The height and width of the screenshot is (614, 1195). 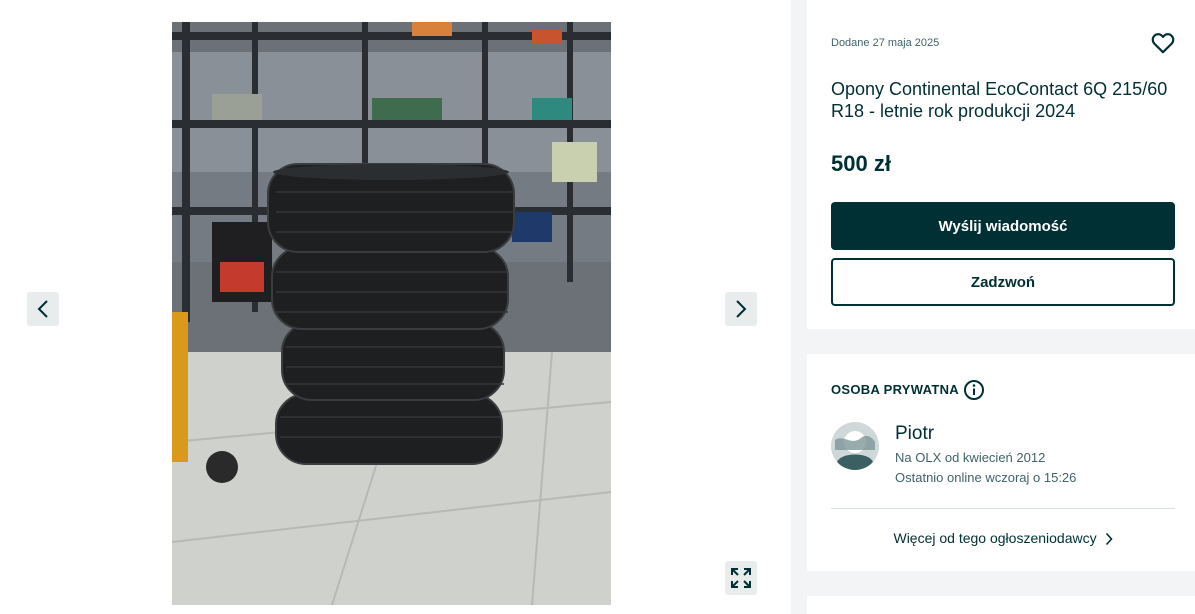 I want to click on seller-name: Piotr, so click(x=914, y=434).